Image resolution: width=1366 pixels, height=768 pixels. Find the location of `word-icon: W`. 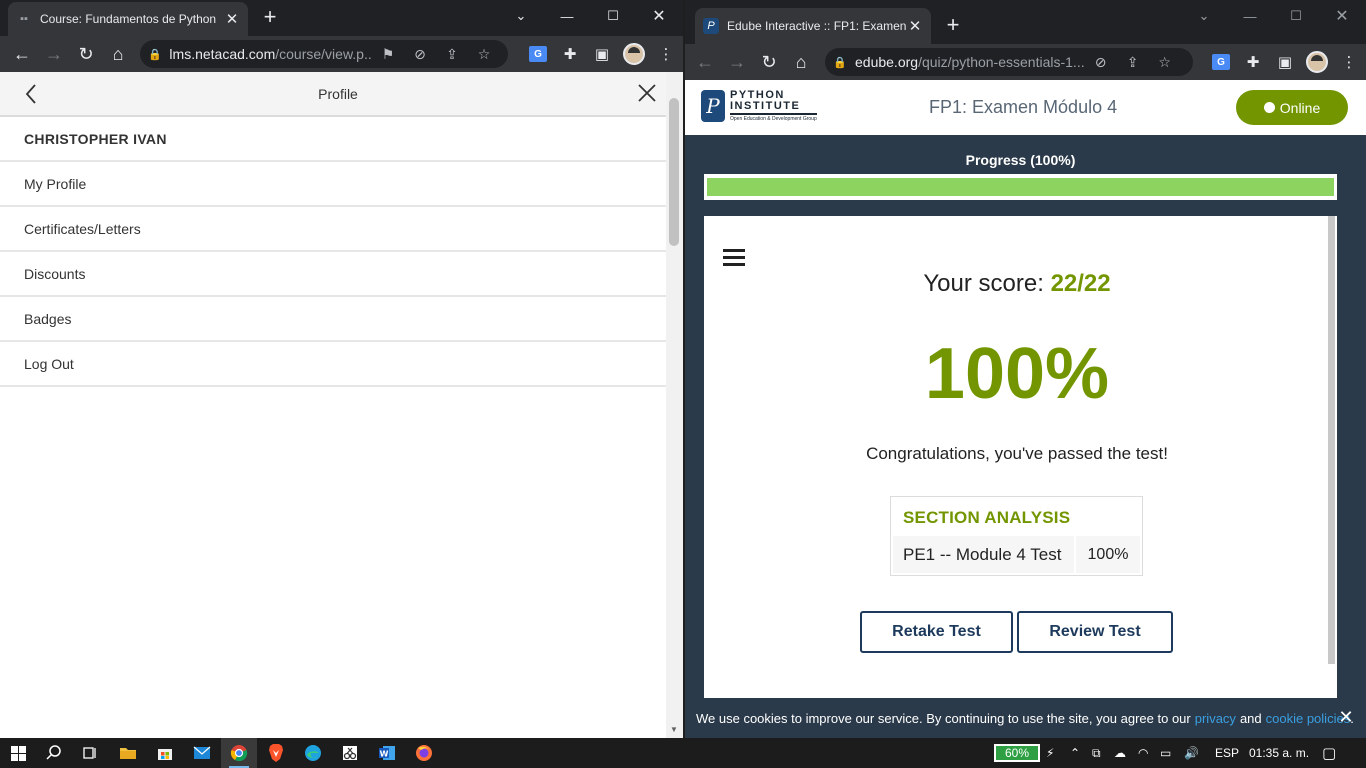

word-icon: W is located at coordinates (387, 753).